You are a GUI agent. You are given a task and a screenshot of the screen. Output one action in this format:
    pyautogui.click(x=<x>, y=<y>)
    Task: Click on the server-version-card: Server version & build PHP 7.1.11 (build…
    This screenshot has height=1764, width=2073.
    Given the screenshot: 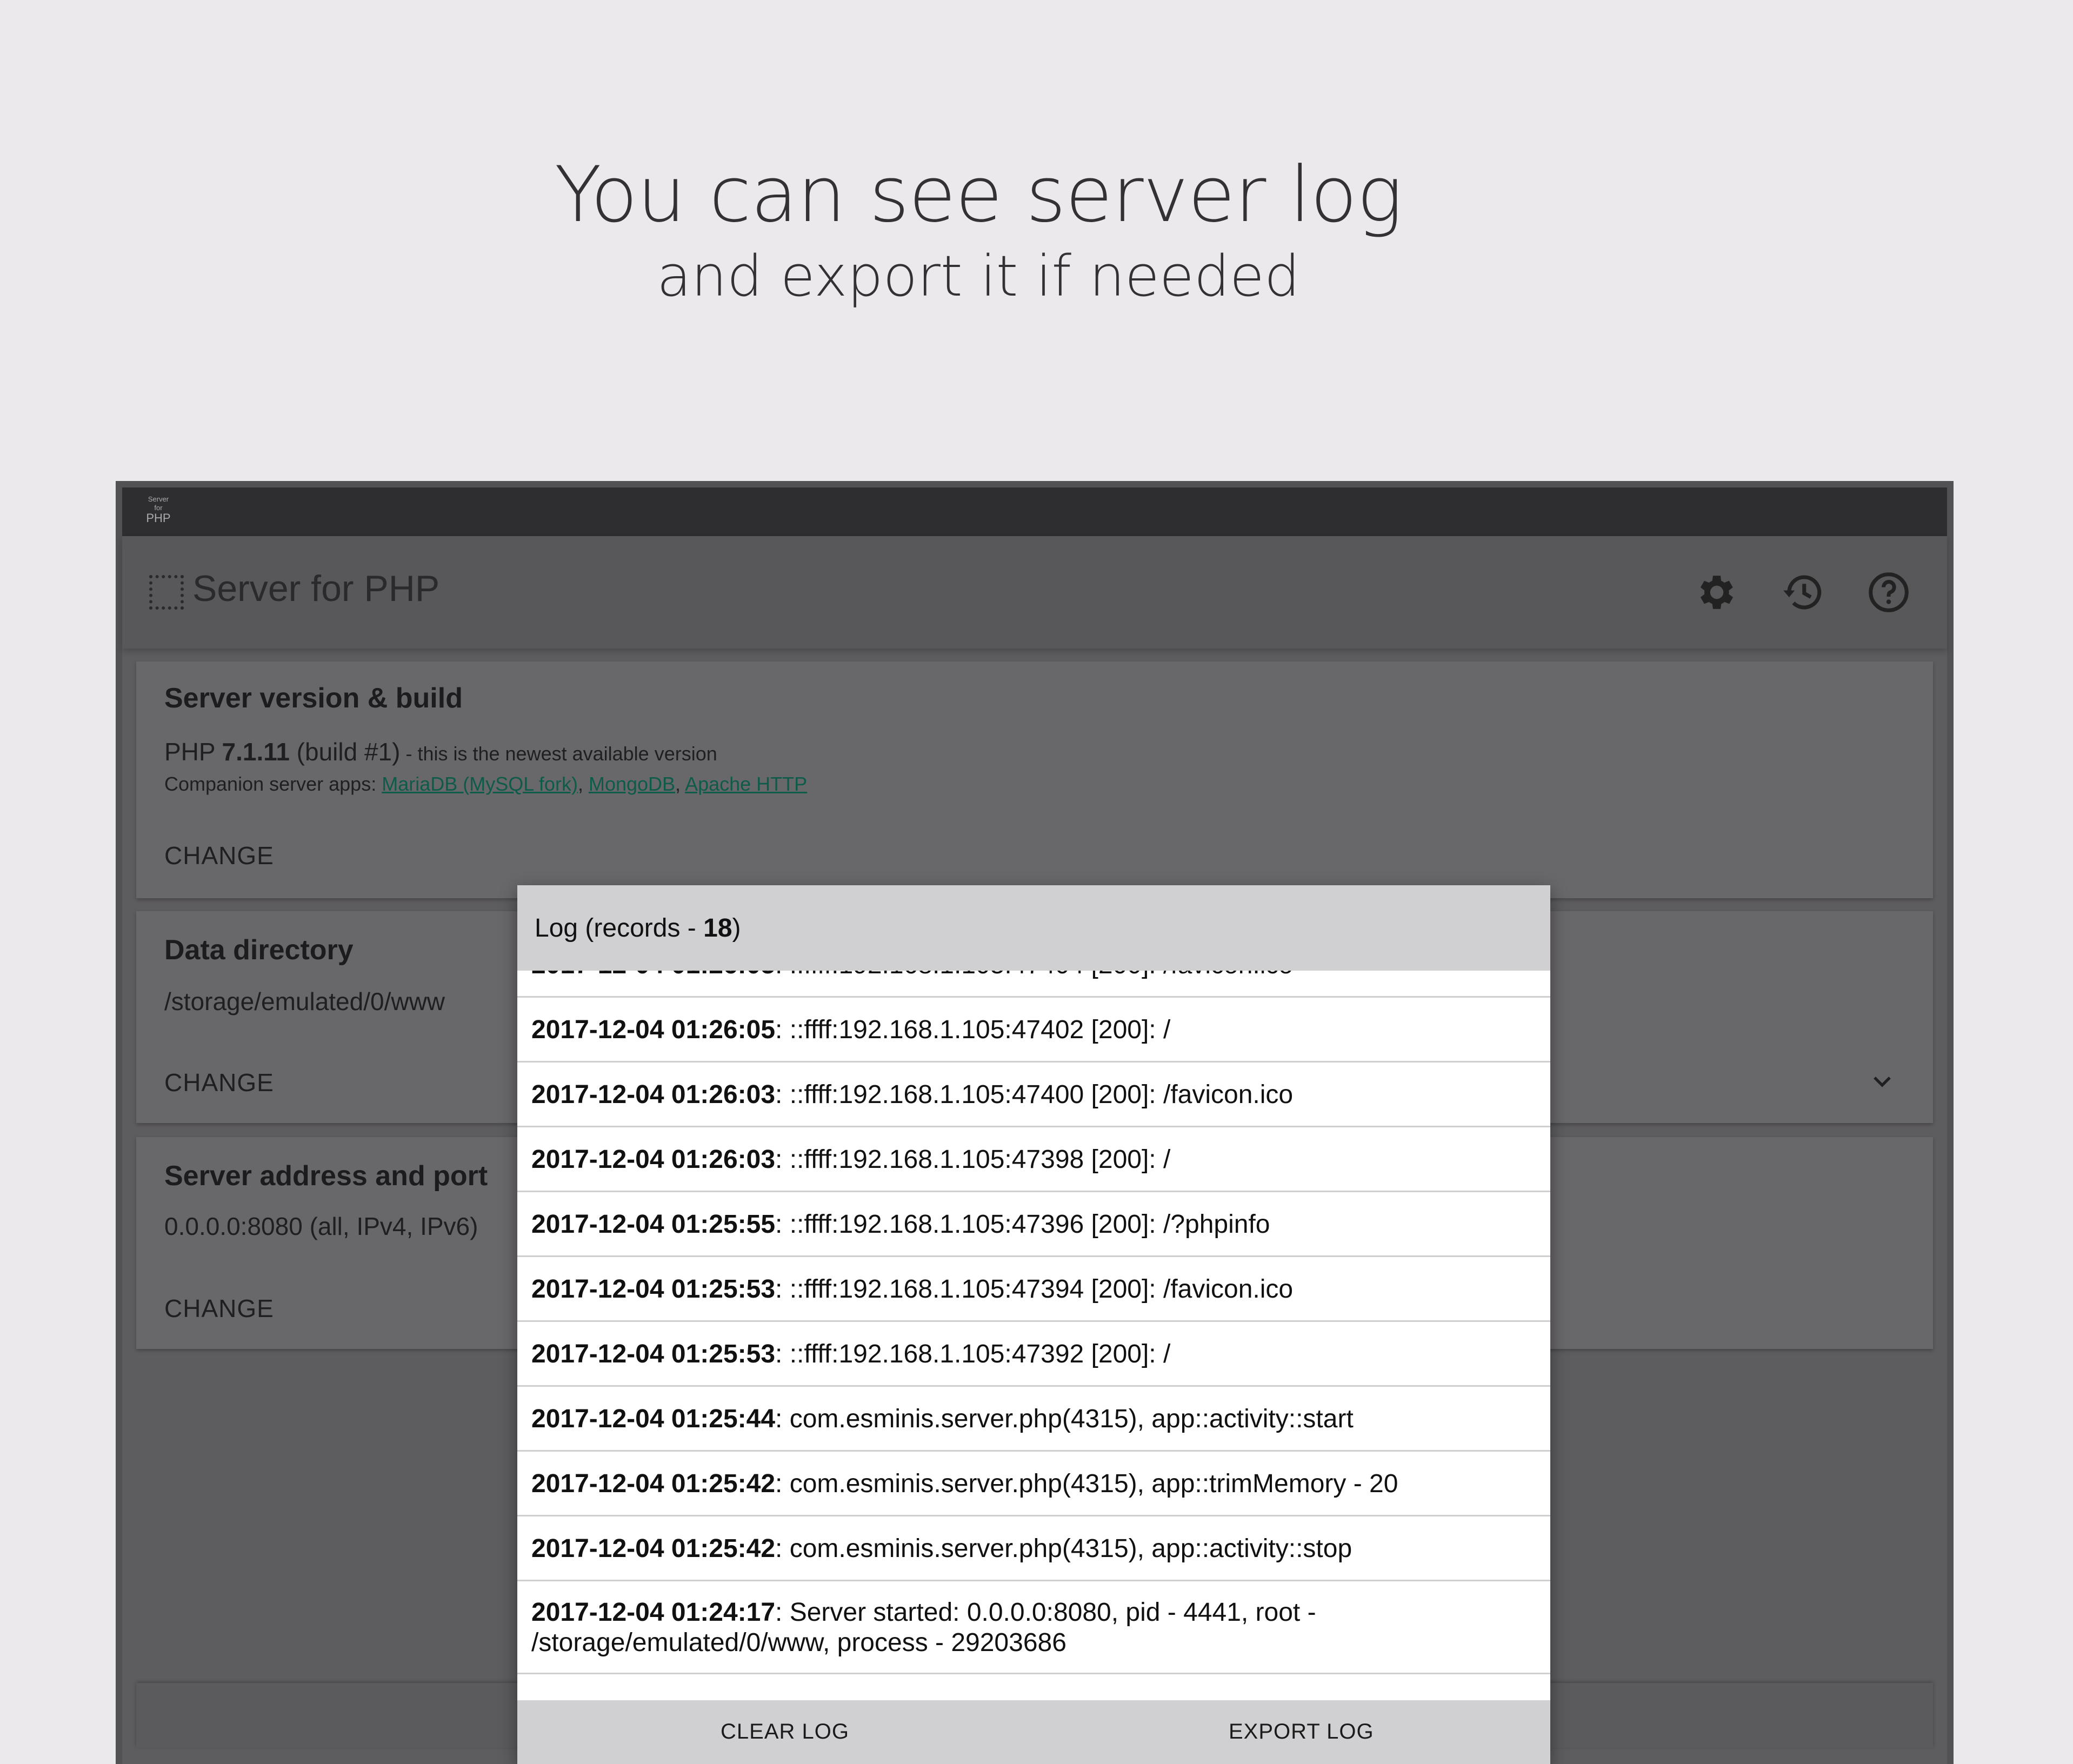 What is the action you would take?
    pyautogui.click(x=1034, y=780)
    